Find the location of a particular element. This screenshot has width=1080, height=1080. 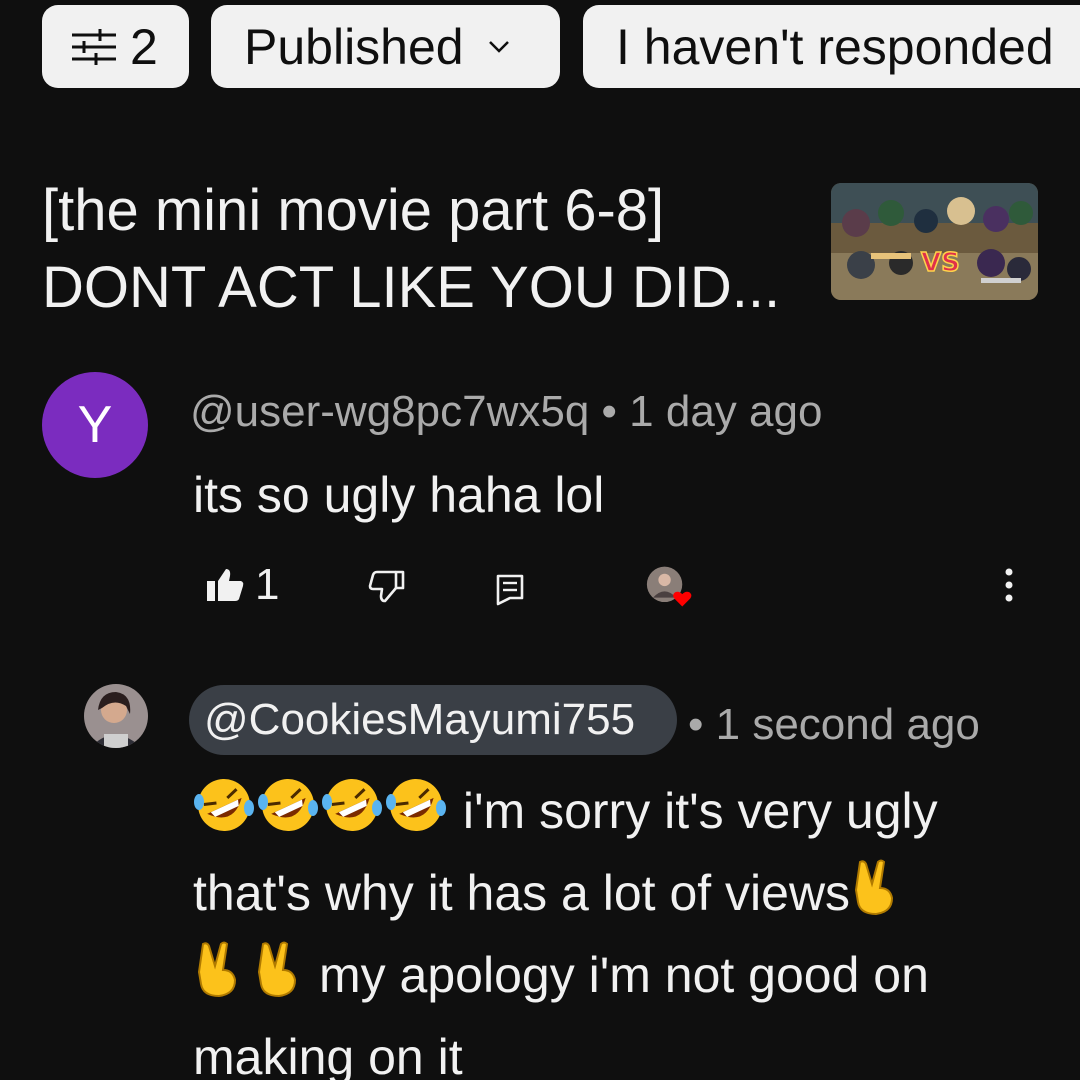

replier-avatar is located at coordinates (116, 716).